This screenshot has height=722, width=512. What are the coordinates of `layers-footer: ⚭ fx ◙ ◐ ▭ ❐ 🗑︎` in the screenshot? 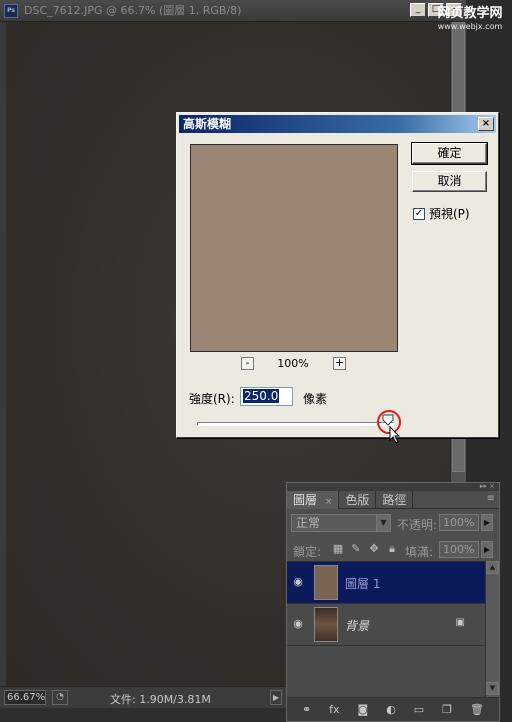 It's located at (393, 709).